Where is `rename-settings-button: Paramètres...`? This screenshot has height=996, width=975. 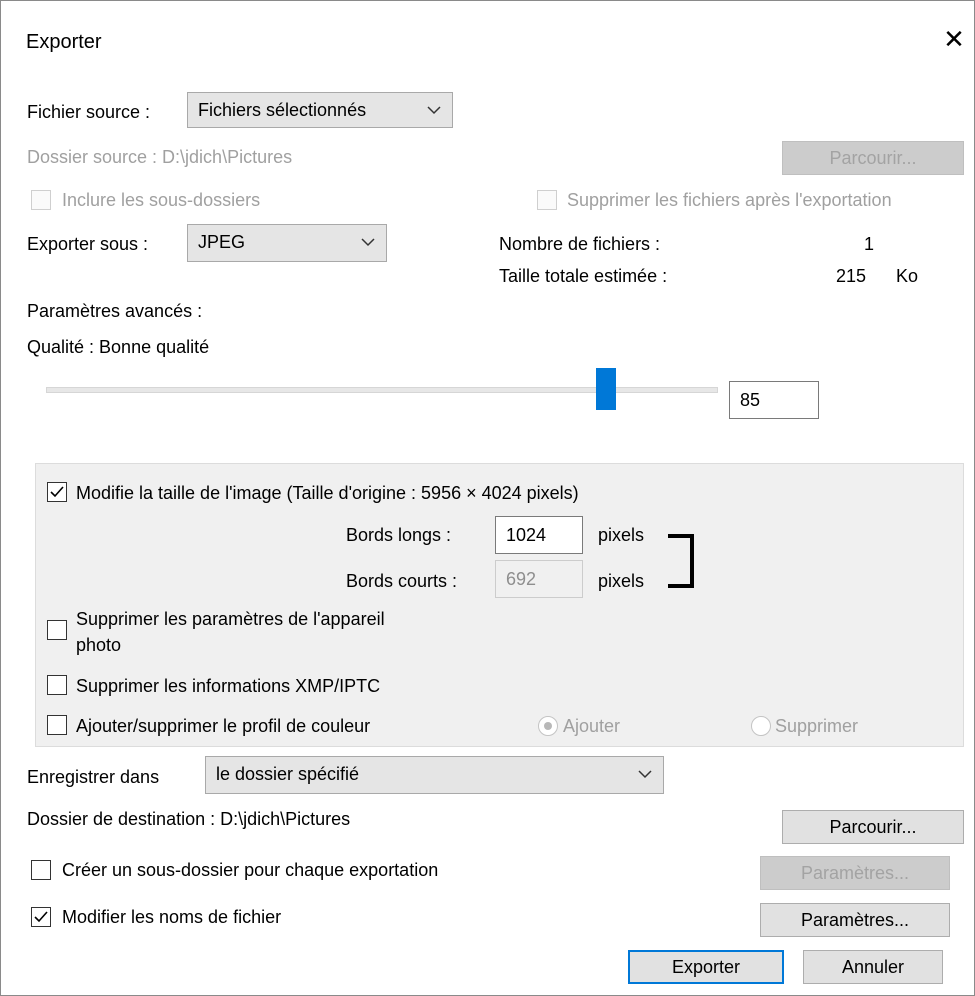
rename-settings-button: Paramètres... is located at coordinates (855, 920).